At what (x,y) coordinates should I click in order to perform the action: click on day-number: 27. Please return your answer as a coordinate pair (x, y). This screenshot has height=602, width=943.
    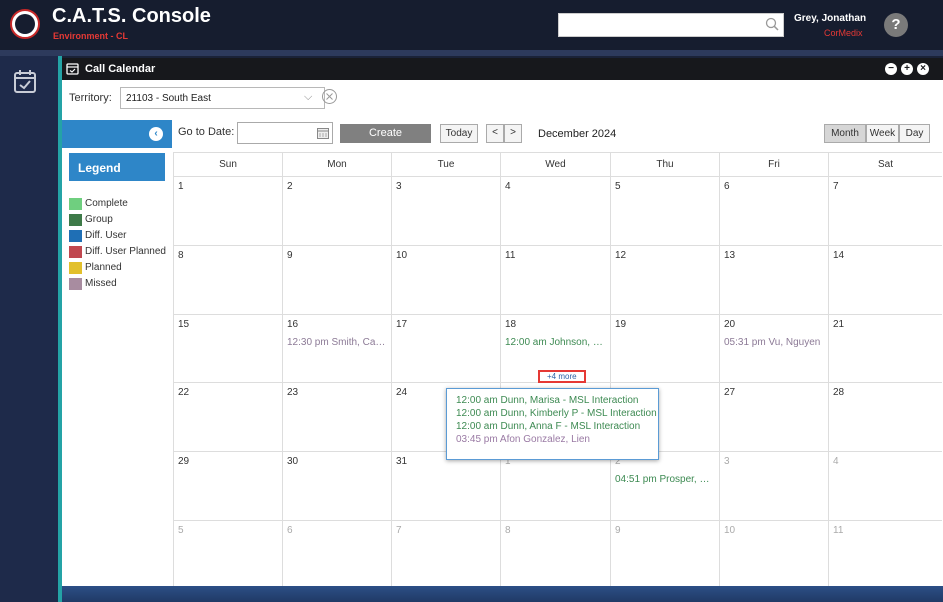
    Looking at the image, I should click on (729, 392).